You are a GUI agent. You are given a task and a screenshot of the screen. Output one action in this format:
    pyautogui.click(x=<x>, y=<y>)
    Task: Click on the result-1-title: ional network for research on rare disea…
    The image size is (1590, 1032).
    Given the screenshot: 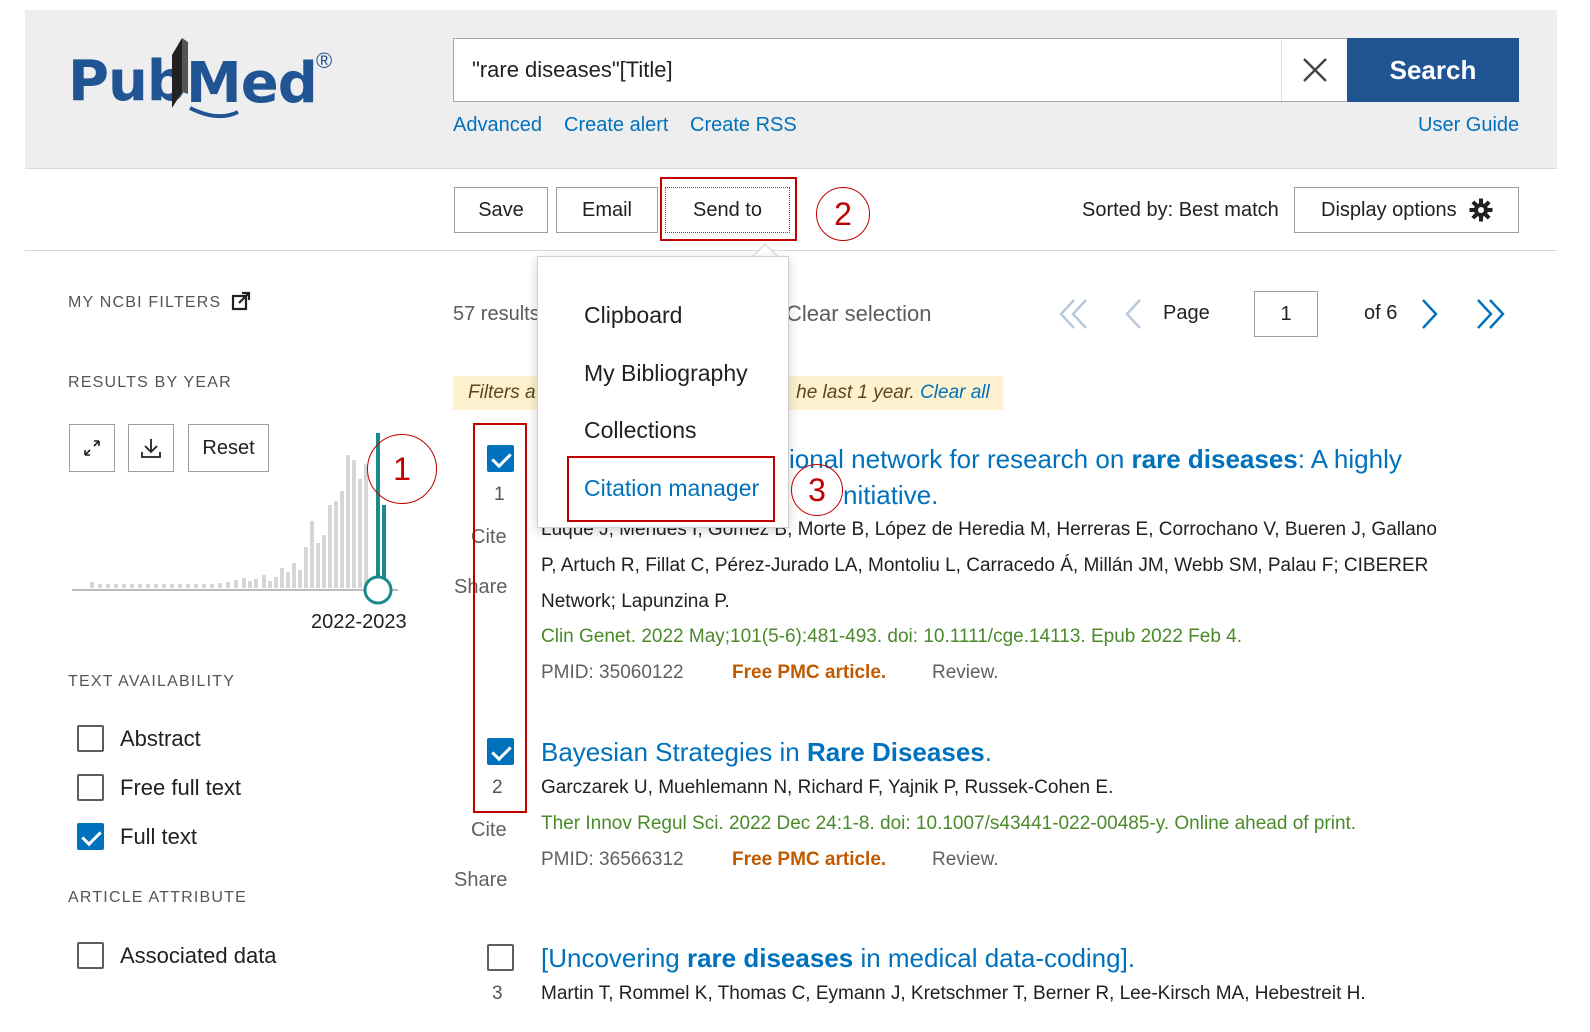 What is the action you would take?
    pyautogui.click(x=1095, y=459)
    